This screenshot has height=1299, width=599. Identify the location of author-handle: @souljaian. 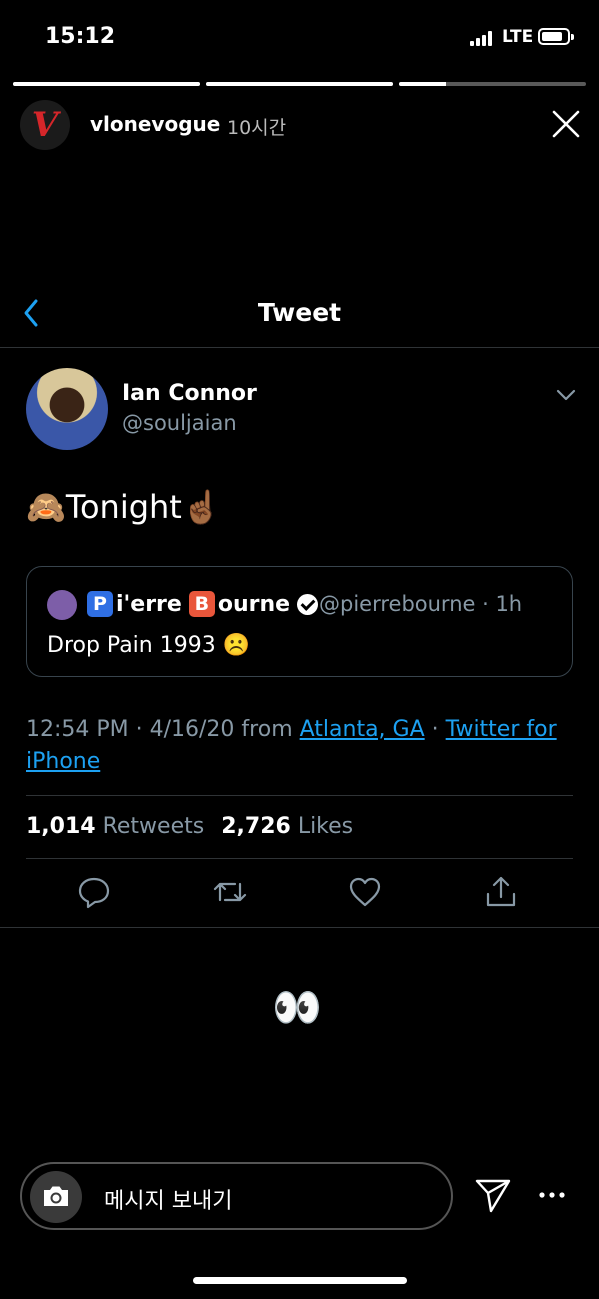
(179, 423).